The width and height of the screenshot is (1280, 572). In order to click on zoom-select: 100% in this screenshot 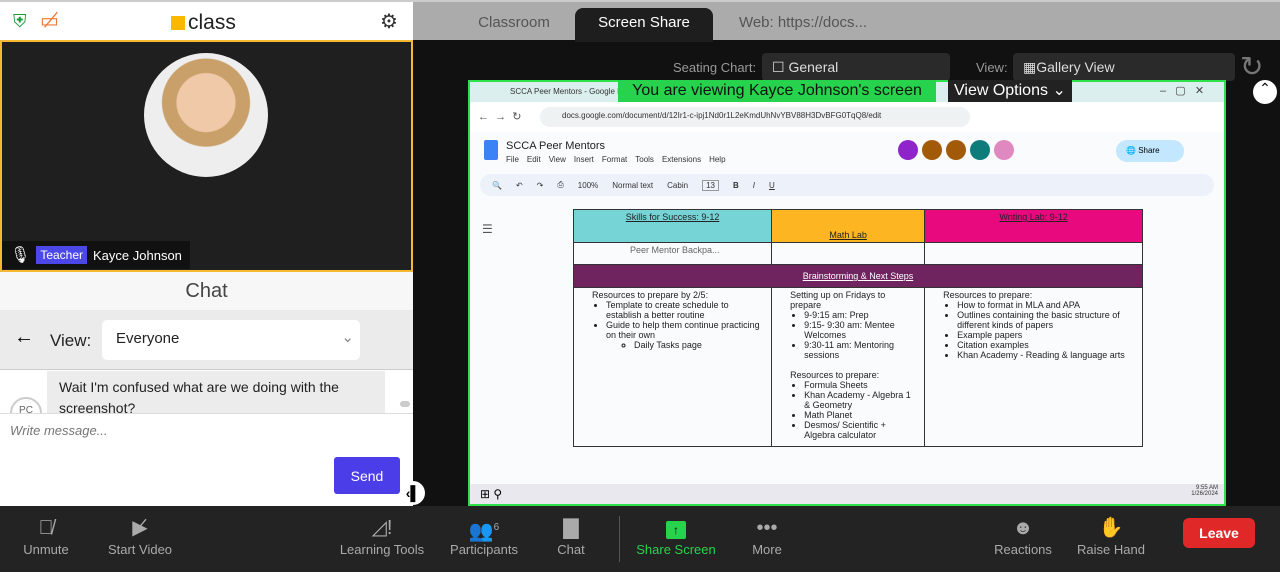, I will do `click(588, 185)`.